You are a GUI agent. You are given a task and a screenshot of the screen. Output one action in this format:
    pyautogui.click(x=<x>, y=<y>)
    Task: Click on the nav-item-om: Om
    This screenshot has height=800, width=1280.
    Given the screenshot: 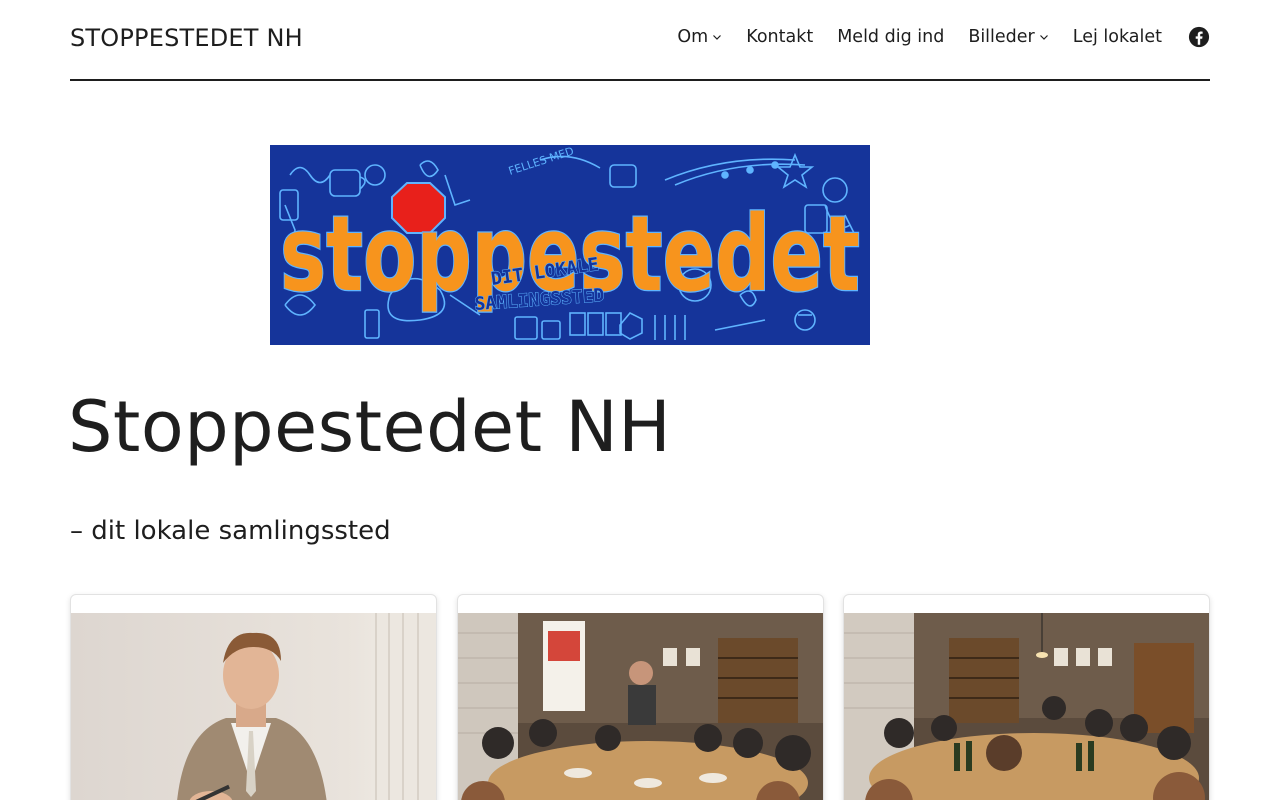 What is the action you would take?
    pyautogui.click(x=699, y=37)
    